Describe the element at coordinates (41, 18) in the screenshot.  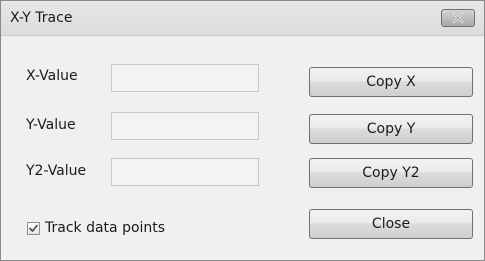
I see `window-title: X-Y Trace` at that location.